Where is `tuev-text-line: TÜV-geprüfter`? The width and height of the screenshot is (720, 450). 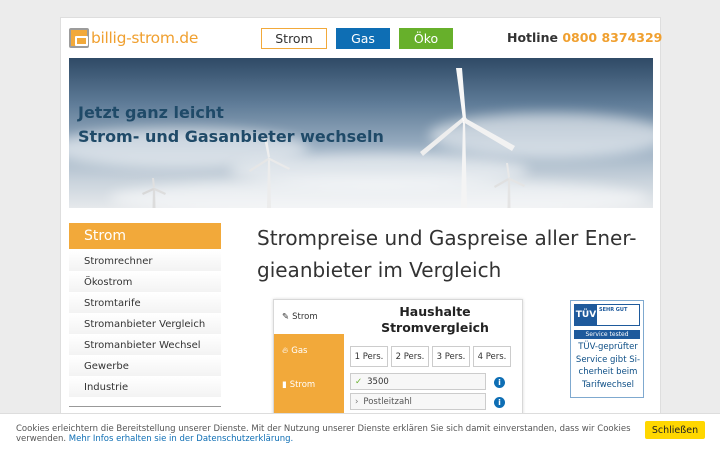
tuev-text-line: TÜV-geprüfter is located at coordinates (608, 347).